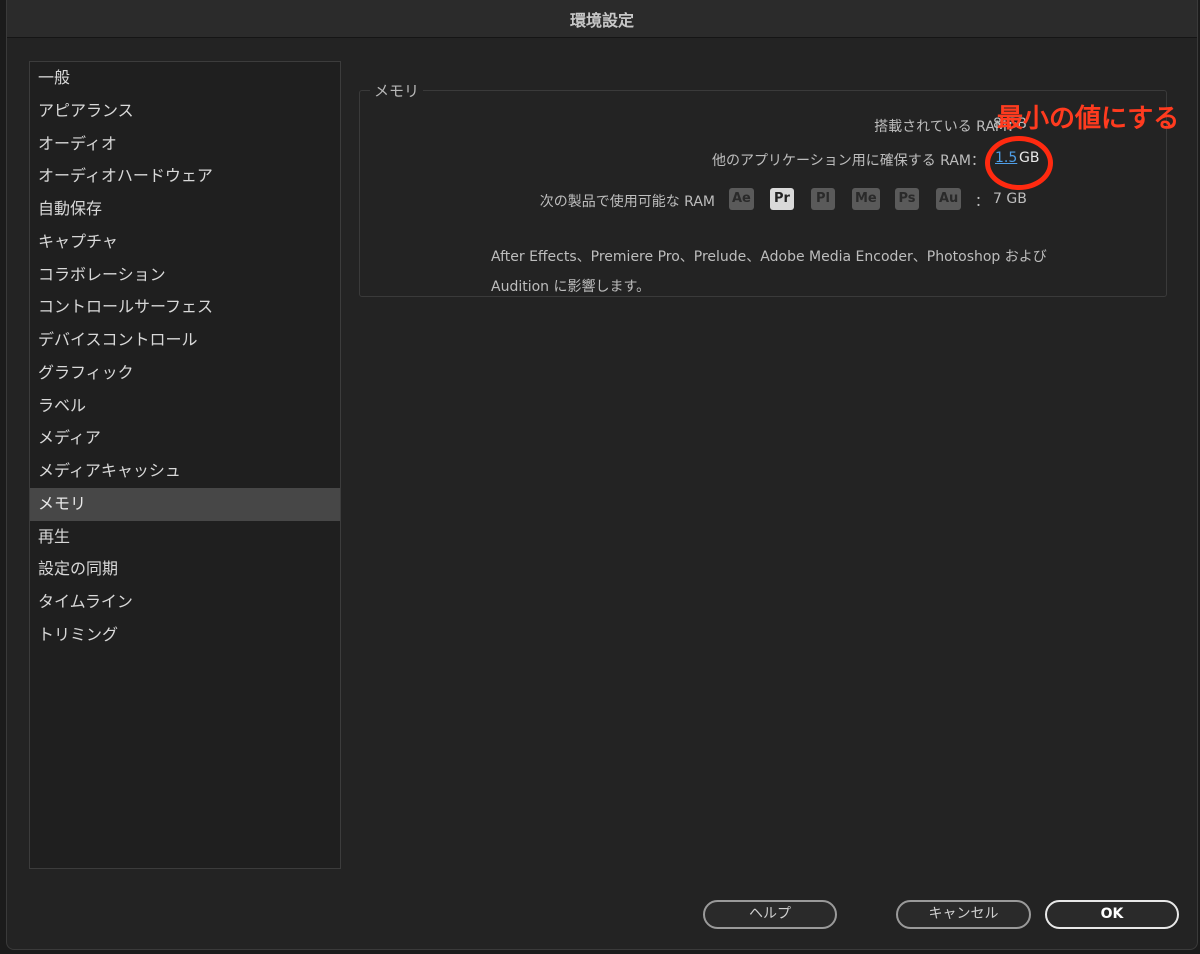 The image size is (1200, 954). What do you see at coordinates (185, 406) in the screenshot?
I see `sidebar-item-labels: ラベル` at bounding box center [185, 406].